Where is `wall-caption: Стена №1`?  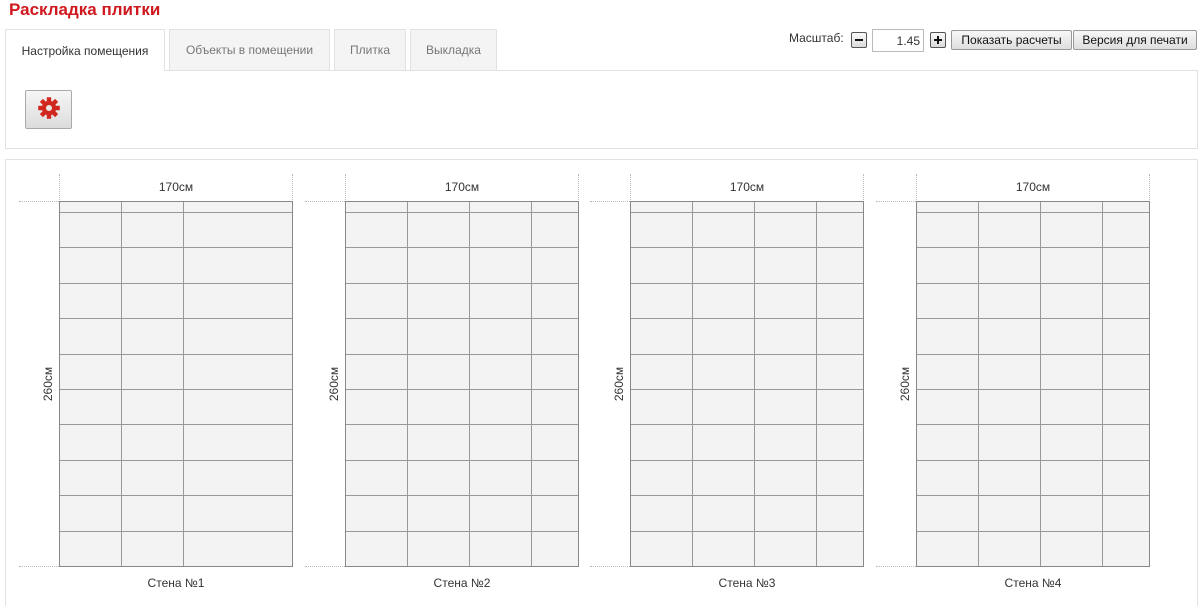 wall-caption: Стена №1 is located at coordinates (176, 583).